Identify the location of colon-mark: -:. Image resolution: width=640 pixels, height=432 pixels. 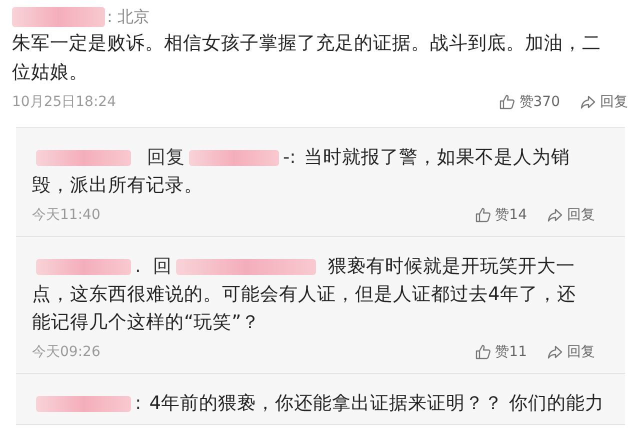
(289, 157).